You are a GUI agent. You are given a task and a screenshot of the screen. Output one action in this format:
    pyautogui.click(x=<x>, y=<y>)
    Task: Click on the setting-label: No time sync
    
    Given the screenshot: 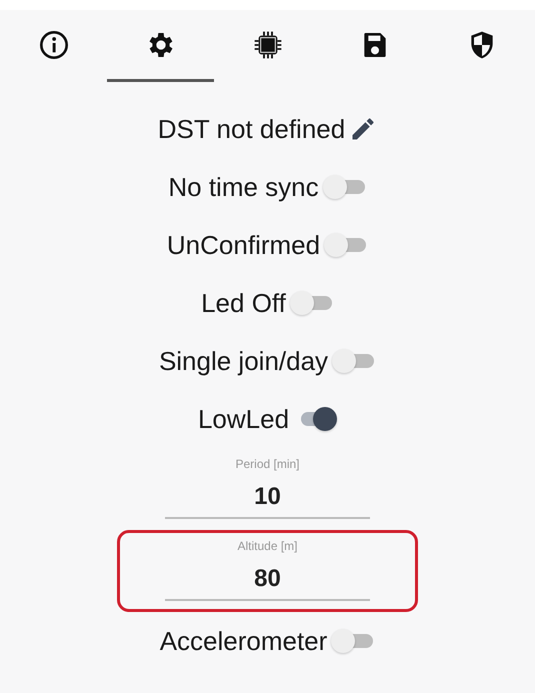 What is the action you would take?
    pyautogui.click(x=243, y=187)
    